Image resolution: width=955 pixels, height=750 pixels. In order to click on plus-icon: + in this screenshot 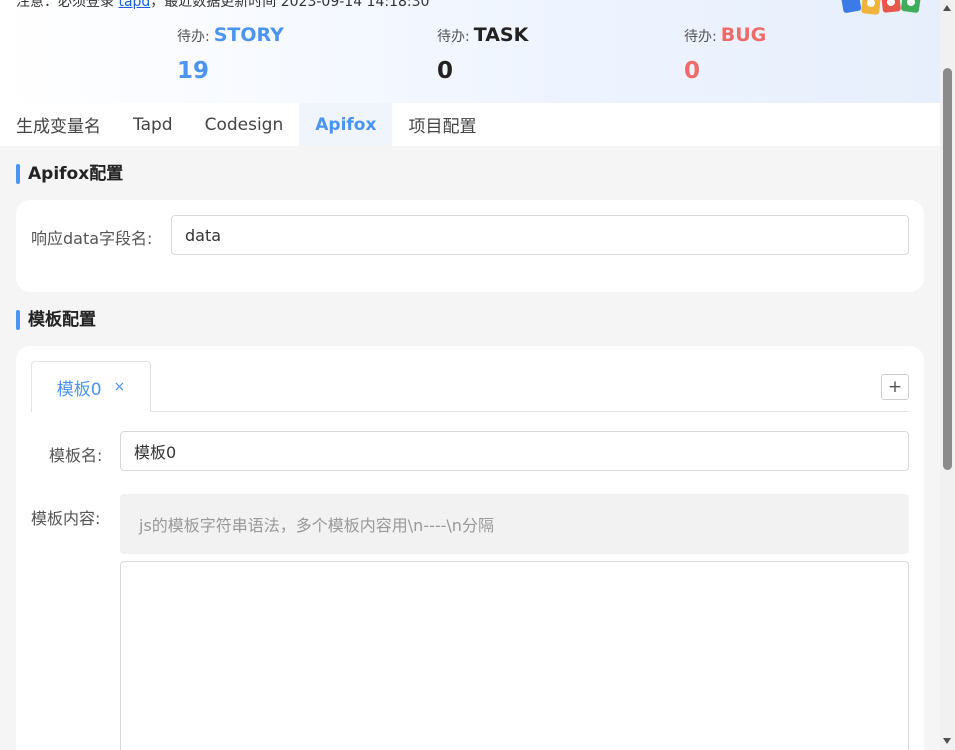, I will do `click(895, 387)`.